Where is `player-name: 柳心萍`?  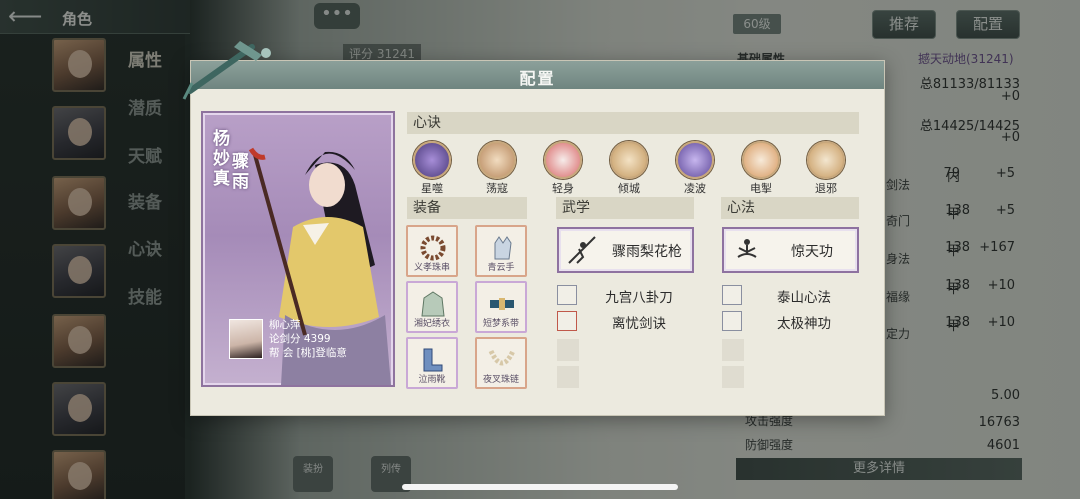
player-name: 柳心萍 is located at coordinates (285, 325).